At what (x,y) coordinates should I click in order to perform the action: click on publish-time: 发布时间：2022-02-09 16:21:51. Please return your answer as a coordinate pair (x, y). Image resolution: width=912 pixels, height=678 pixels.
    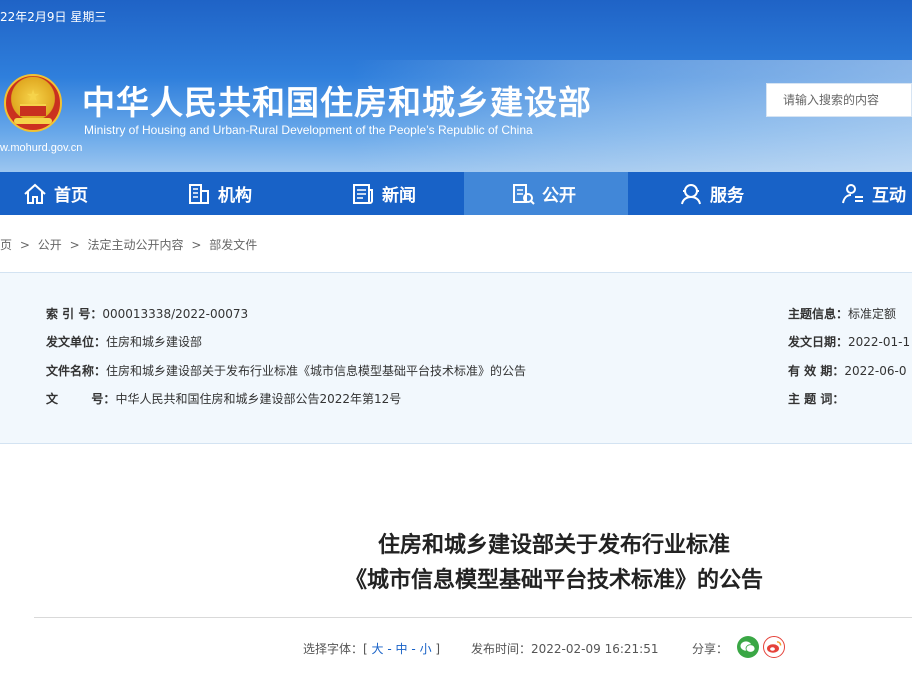
    Looking at the image, I should click on (564, 648).